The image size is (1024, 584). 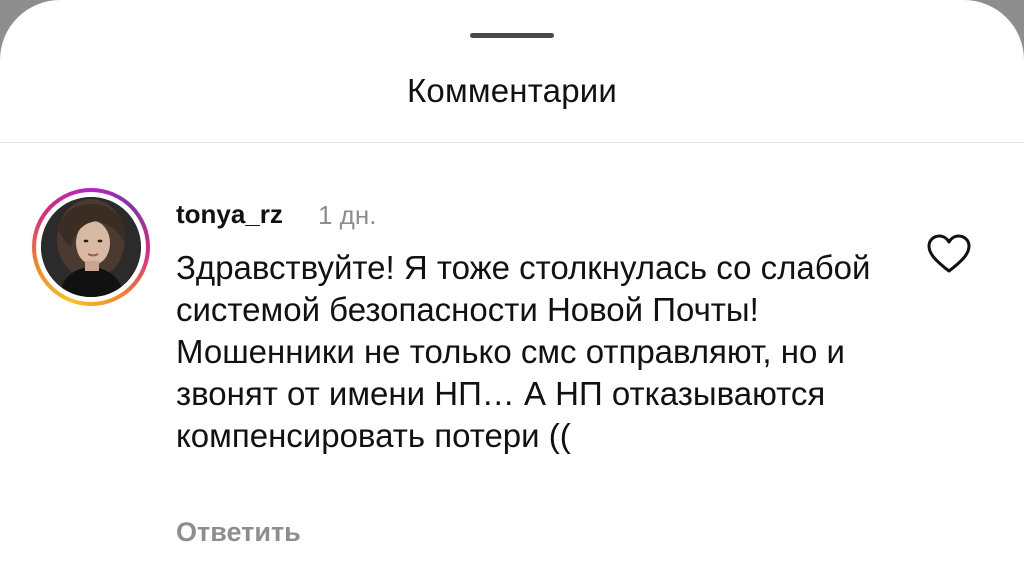 What do you see at coordinates (347, 215) in the screenshot?
I see `comment-timestamp: 1 дн.` at bounding box center [347, 215].